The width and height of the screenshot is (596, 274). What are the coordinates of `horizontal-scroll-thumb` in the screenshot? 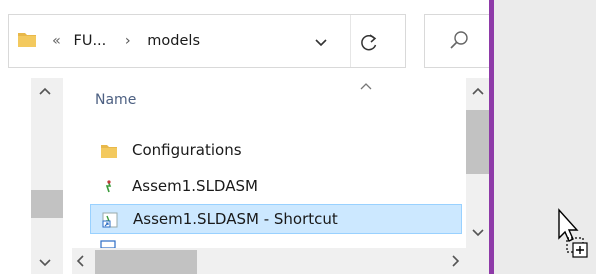 It's located at (146, 262).